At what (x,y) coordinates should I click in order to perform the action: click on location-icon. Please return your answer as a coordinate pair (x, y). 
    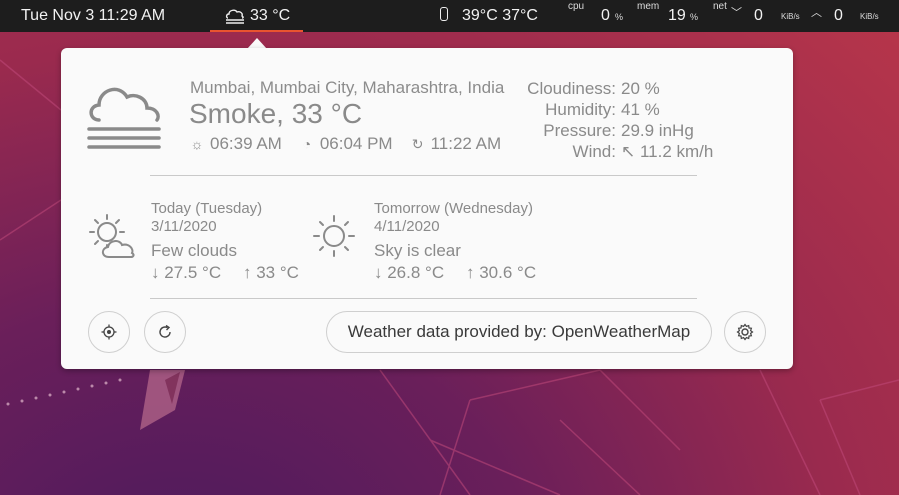
    Looking at the image, I should click on (109, 332).